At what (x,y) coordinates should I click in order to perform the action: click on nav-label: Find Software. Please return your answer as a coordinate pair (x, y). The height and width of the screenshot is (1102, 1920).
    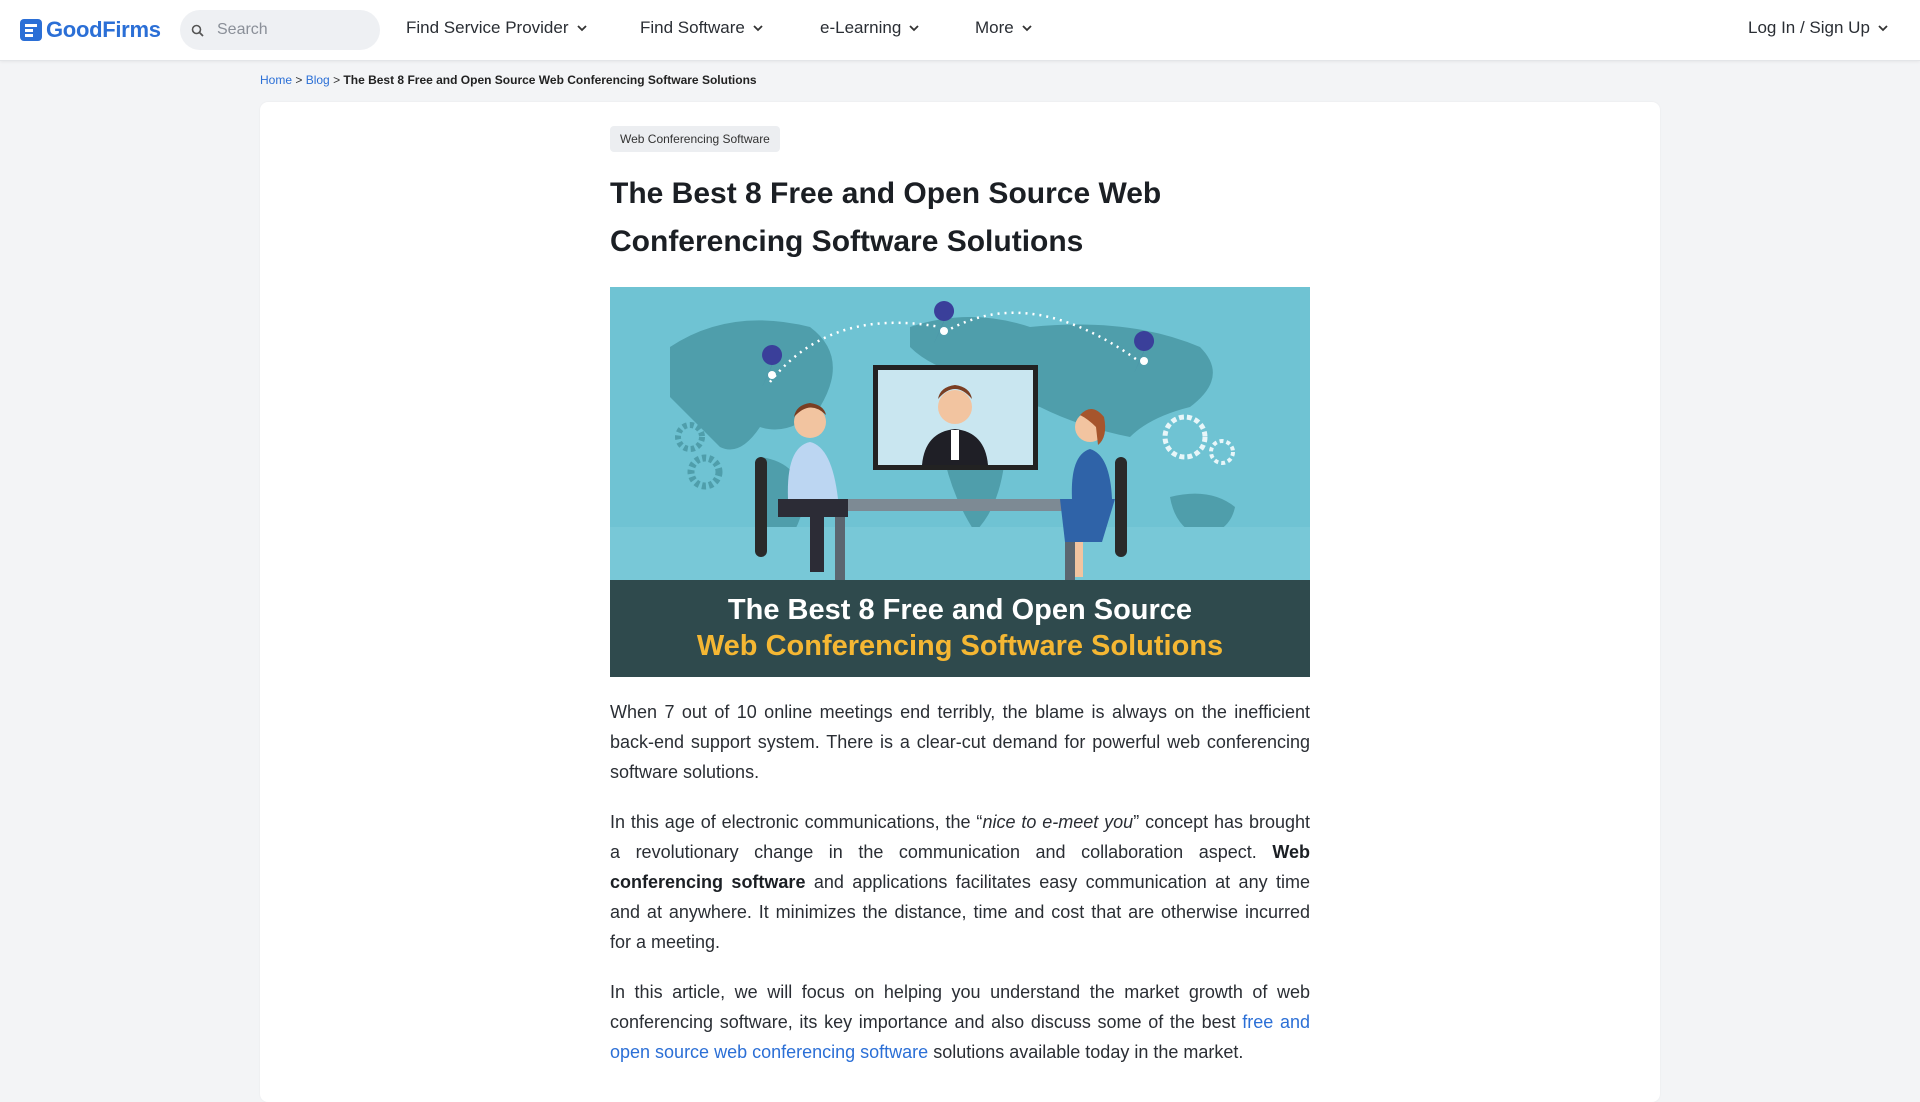
    Looking at the image, I should click on (692, 27).